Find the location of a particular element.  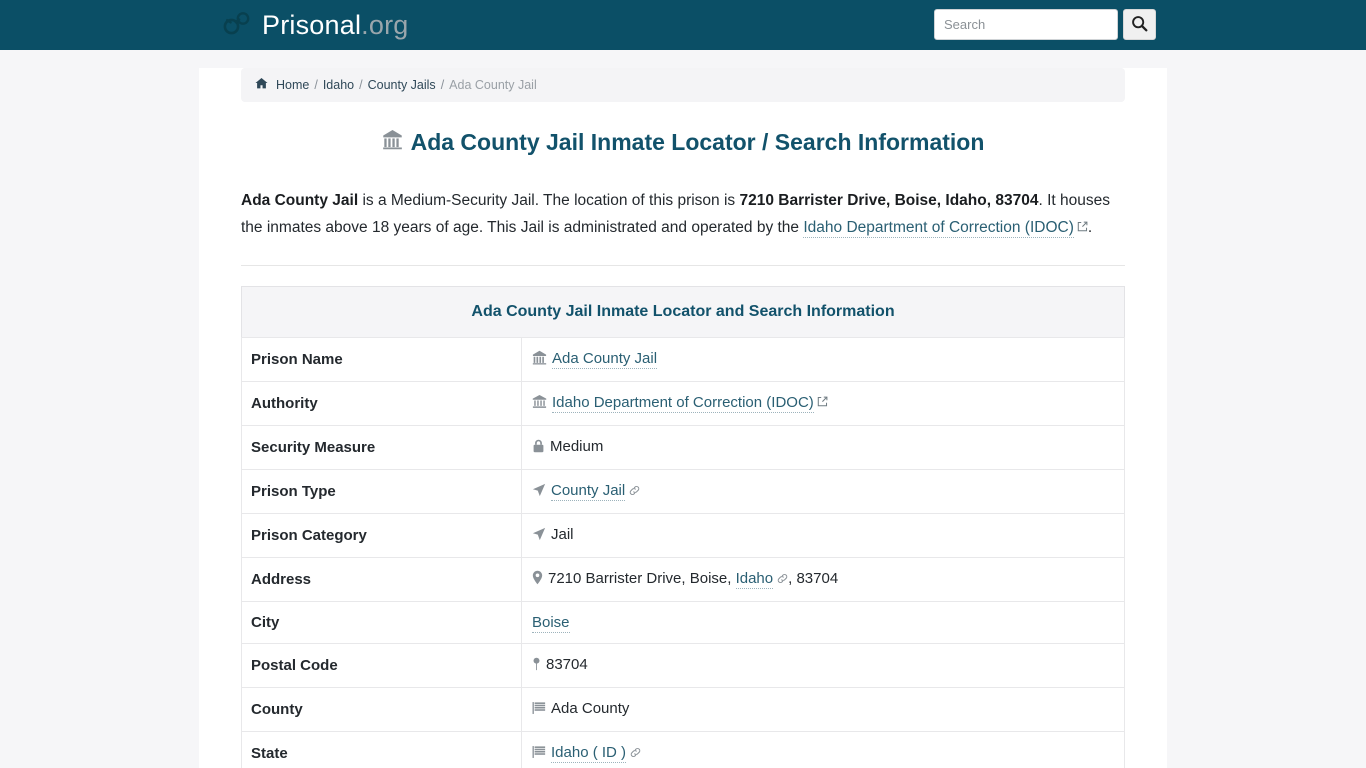

row-value-postal-code: 83704 is located at coordinates (823, 665).